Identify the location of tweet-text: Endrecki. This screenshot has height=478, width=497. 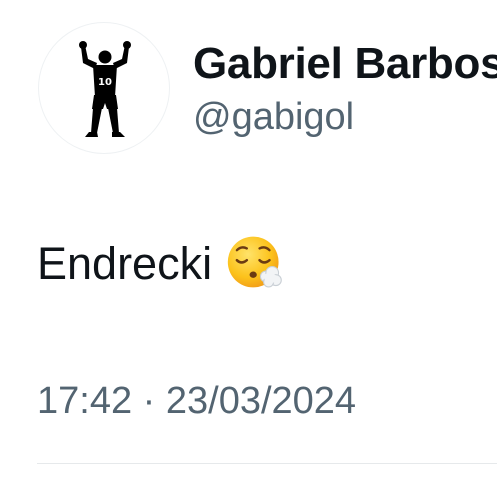
(160, 264).